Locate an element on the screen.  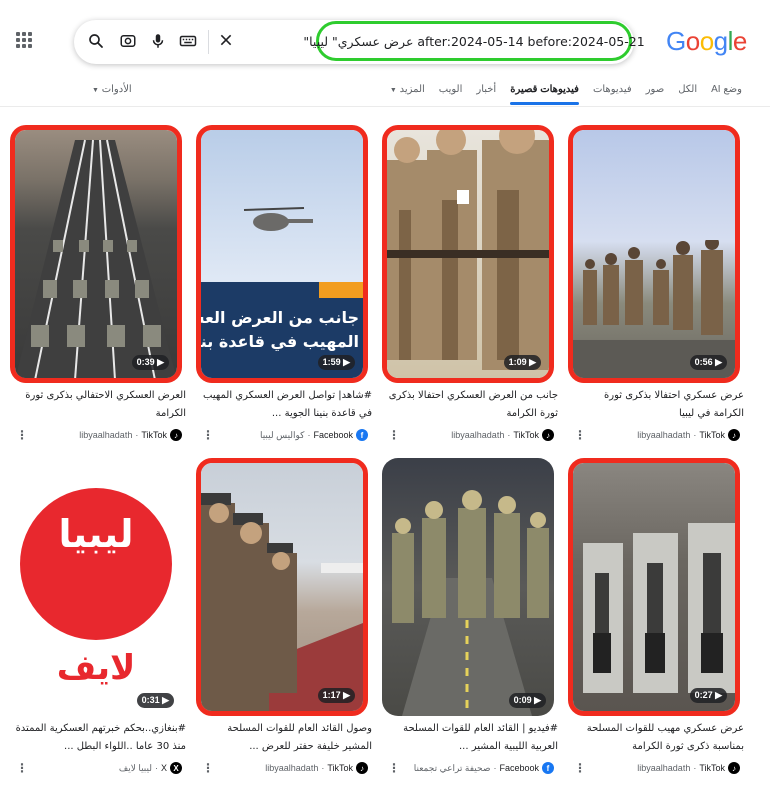
video-thumbnail: 0:56 ▶ is located at coordinates (654, 254).